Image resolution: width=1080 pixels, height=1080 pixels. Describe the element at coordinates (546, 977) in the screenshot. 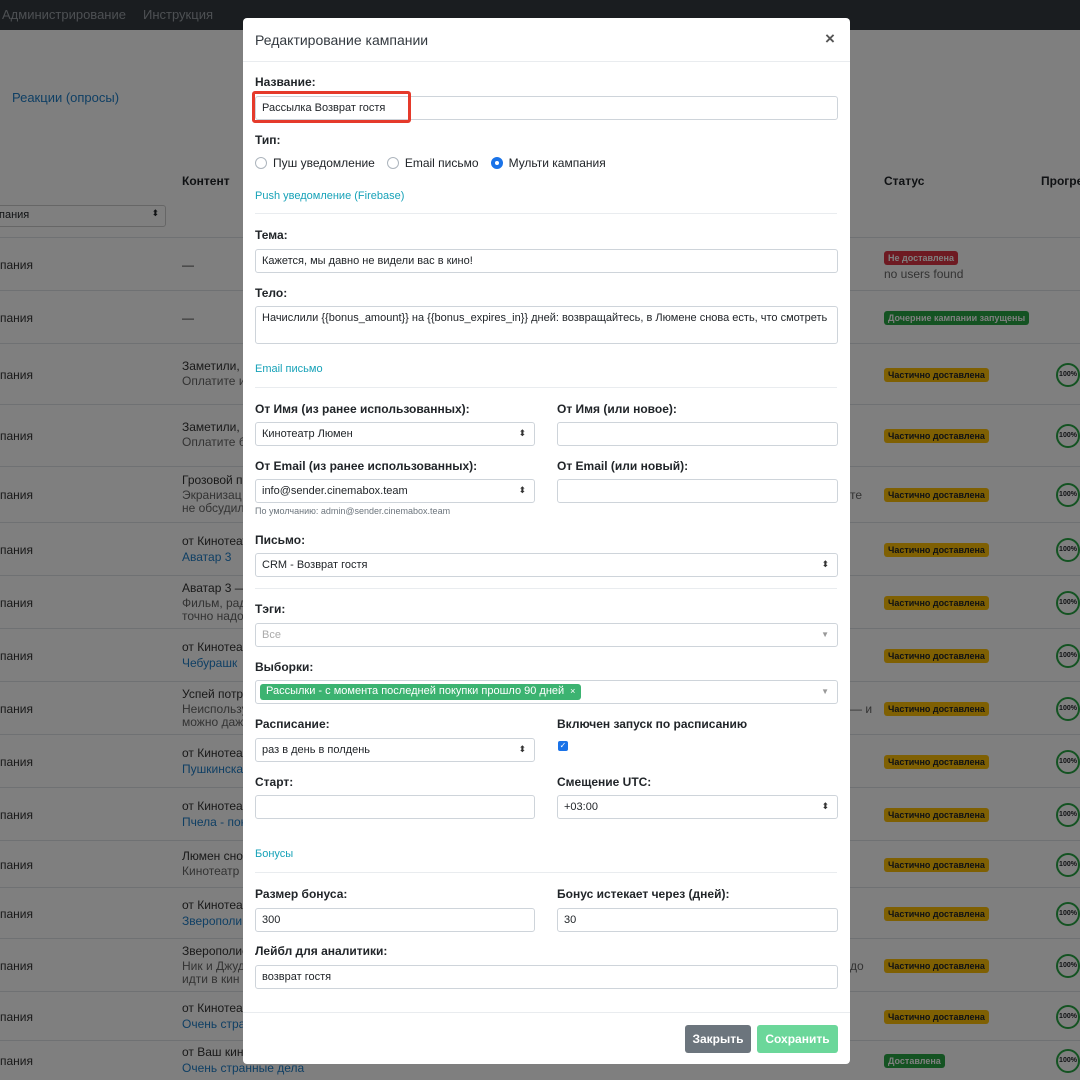

I see `analytics-input: возврат гостя` at that location.